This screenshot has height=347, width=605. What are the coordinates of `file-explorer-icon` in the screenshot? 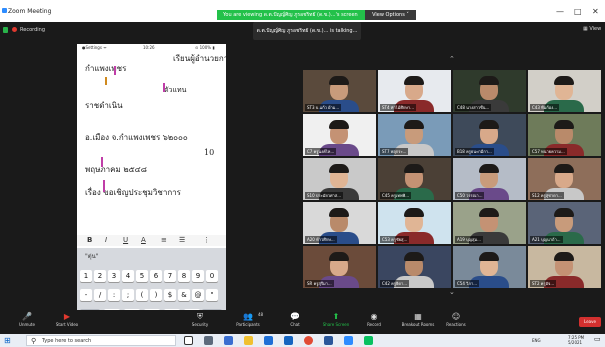 It's located at (248, 340).